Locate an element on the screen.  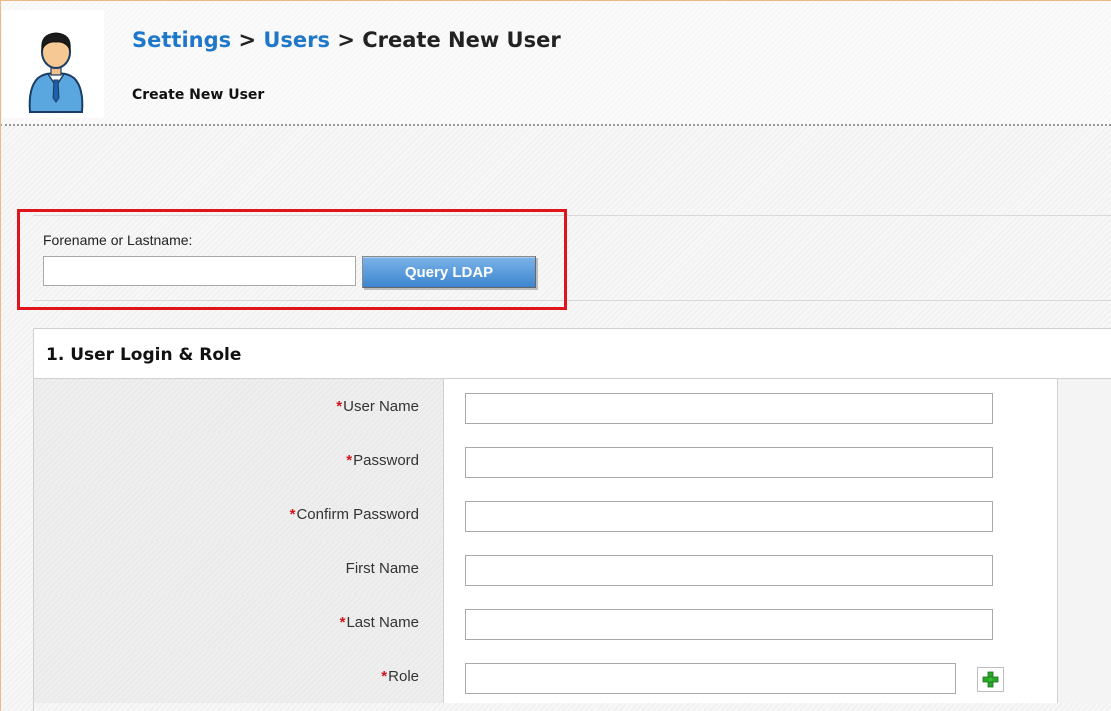
header-divider is located at coordinates (555, 125).